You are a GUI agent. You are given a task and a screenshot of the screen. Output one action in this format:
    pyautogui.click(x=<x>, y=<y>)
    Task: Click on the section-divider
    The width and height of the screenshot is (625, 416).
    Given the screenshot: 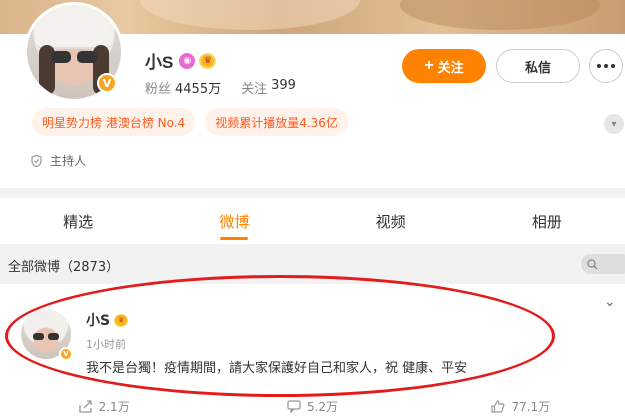 What is the action you would take?
    pyautogui.click(x=312, y=193)
    